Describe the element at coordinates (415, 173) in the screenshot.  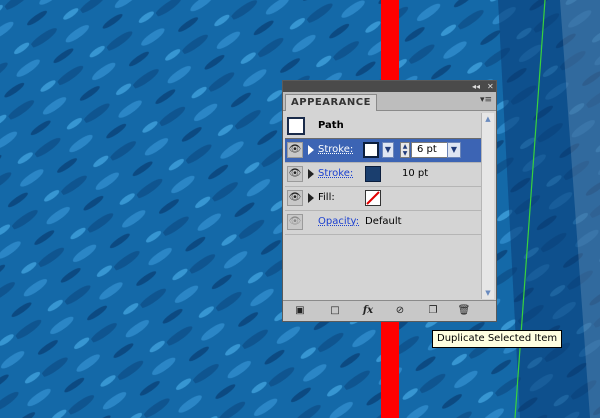
I see `stroke-weight-text: 10 pt` at that location.